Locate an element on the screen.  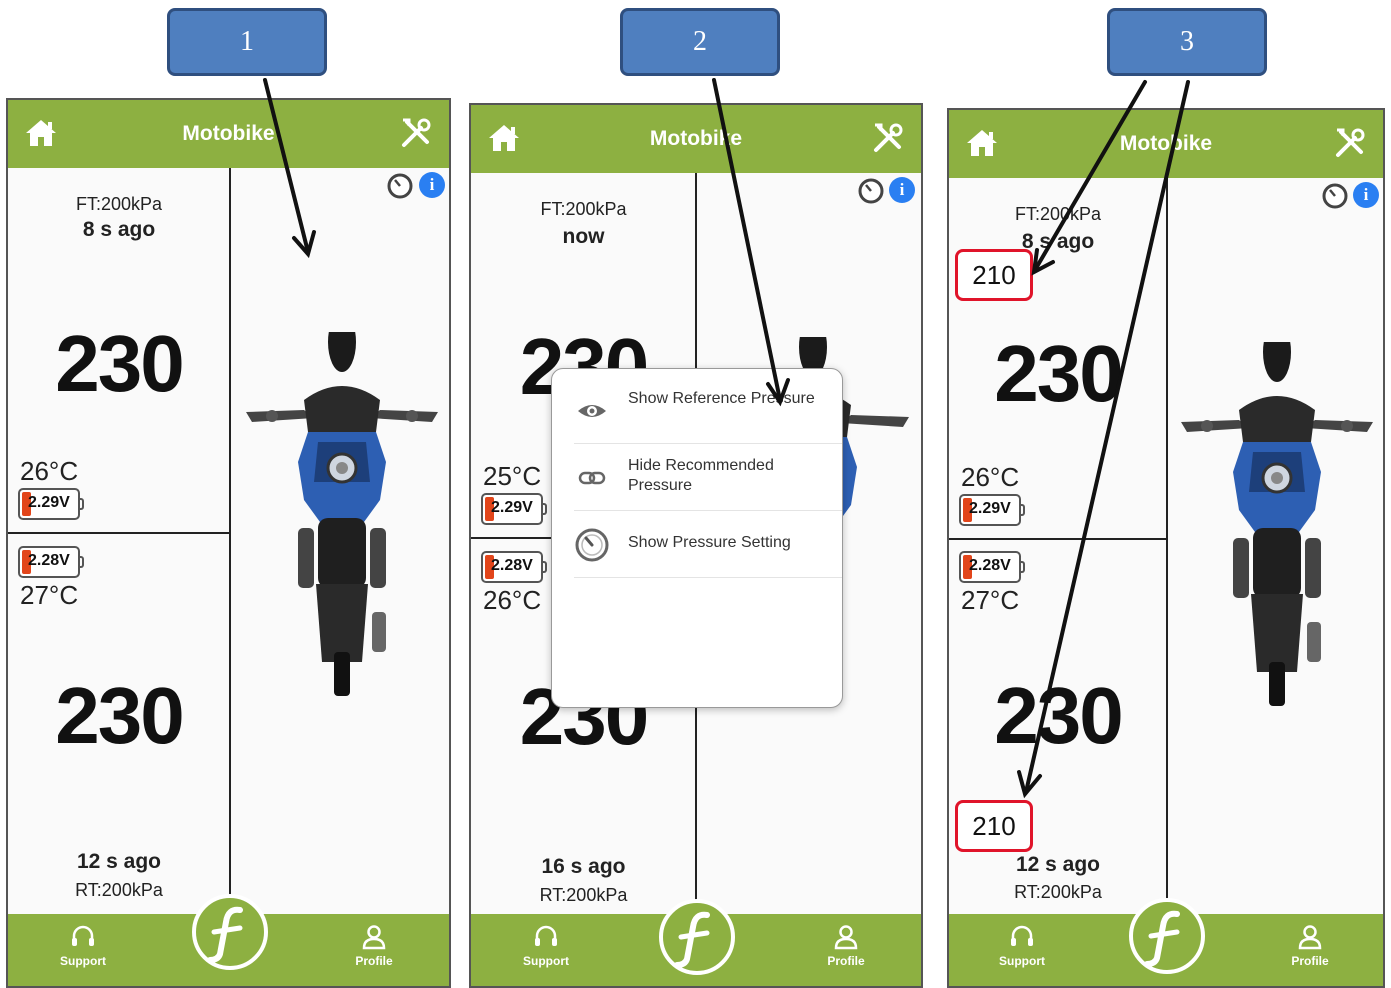
arrow-3a is located at coordinates (1090, 176).